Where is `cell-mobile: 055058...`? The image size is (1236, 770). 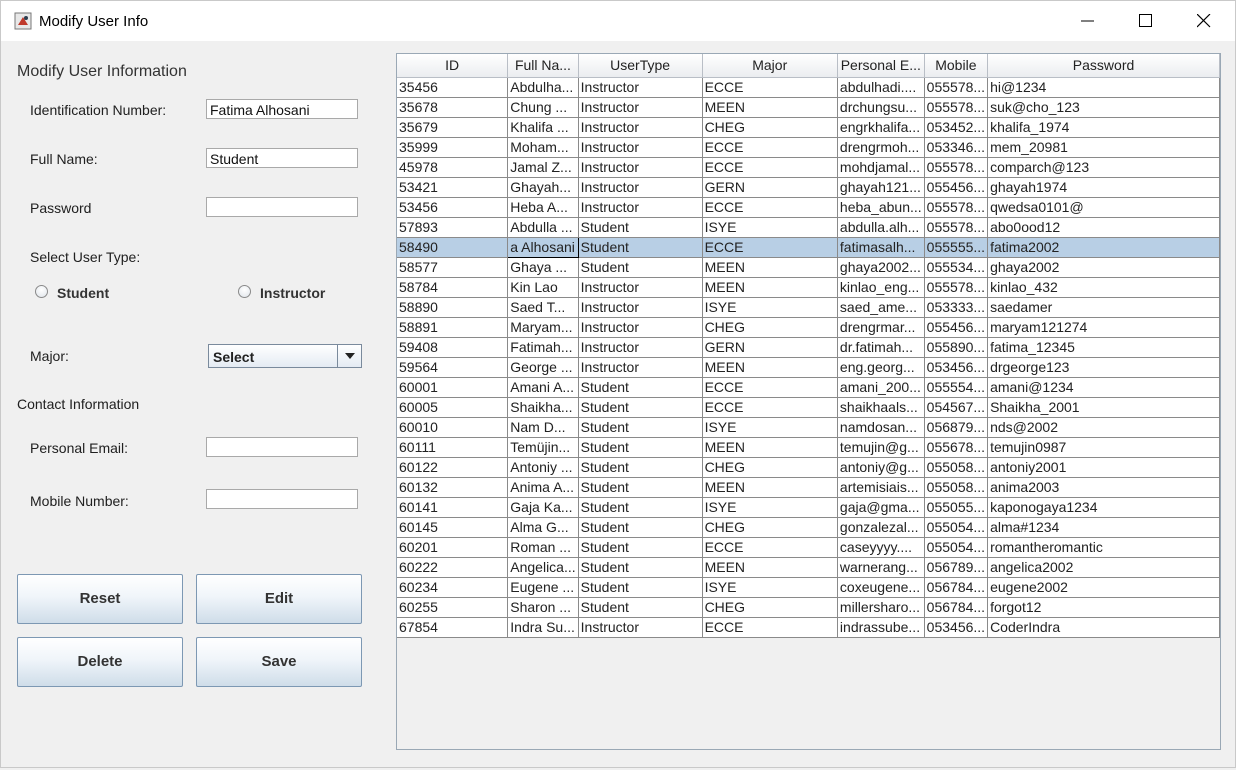 cell-mobile: 055058... is located at coordinates (956, 467).